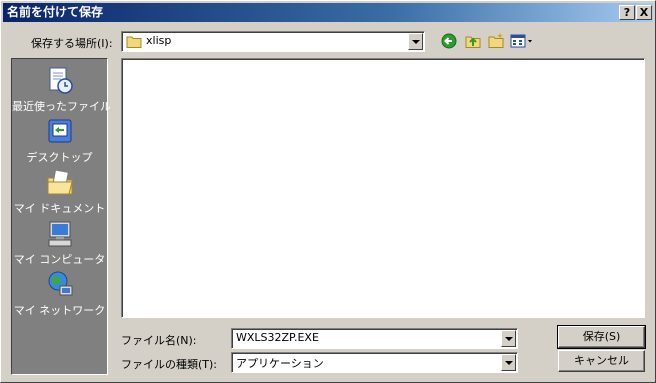 The height and width of the screenshot is (383, 656). Describe the element at coordinates (644, 12) in the screenshot. I see `close-button: X` at that location.